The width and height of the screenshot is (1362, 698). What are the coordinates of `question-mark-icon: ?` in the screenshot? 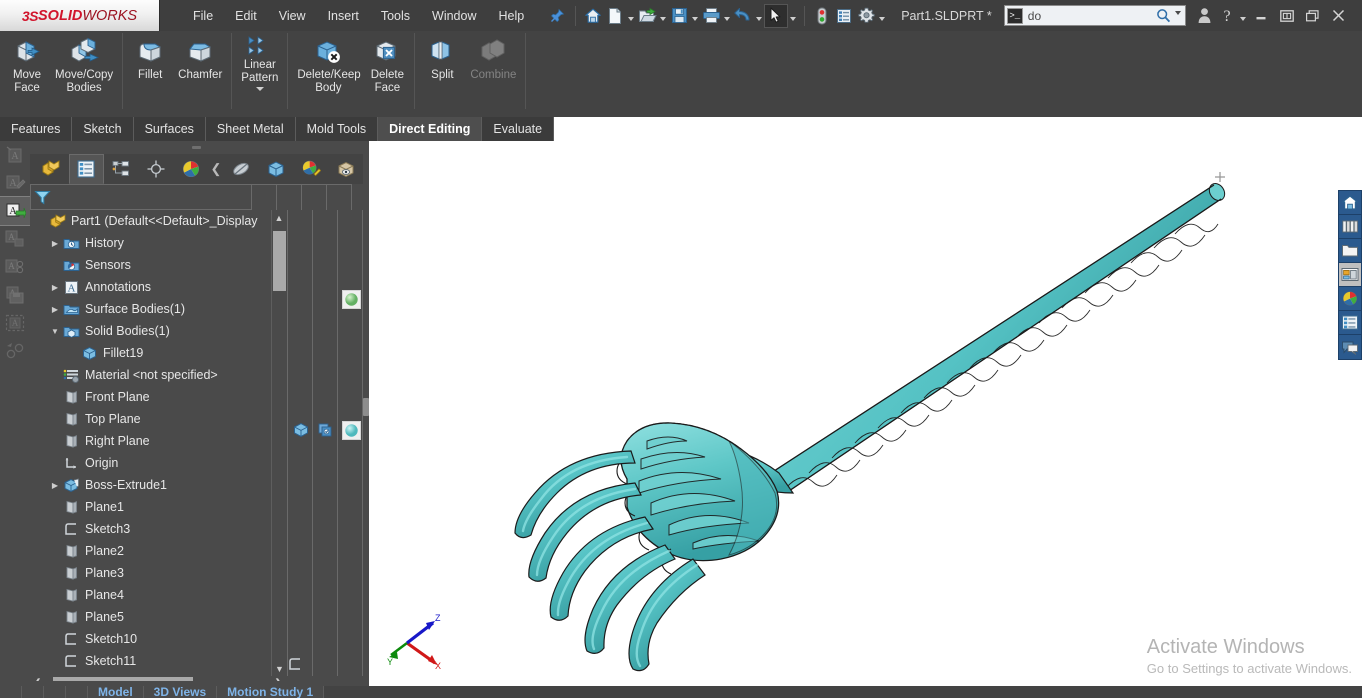 It's located at (1227, 16).